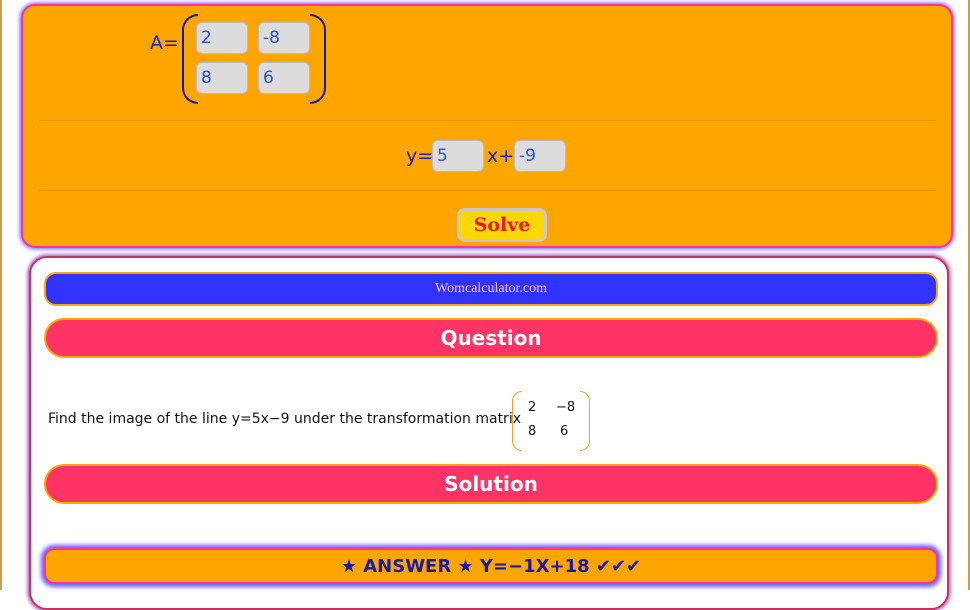 This screenshot has height=610, width=970. Describe the element at coordinates (491, 289) in the screenshot. I see `site-banner: Womcalculator.com` at that location.